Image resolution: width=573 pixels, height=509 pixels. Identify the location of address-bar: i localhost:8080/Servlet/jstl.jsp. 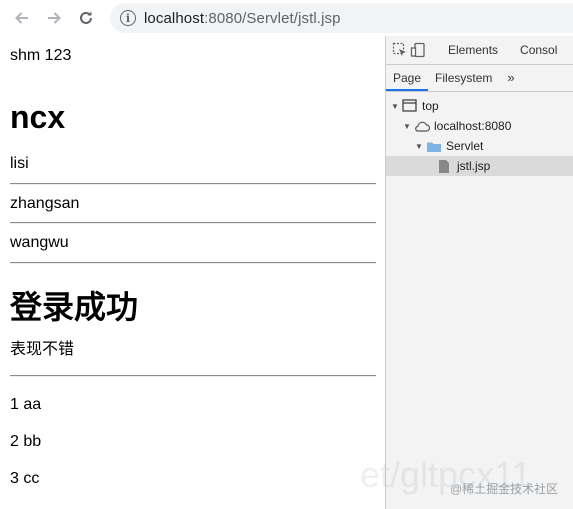
(341, 18).